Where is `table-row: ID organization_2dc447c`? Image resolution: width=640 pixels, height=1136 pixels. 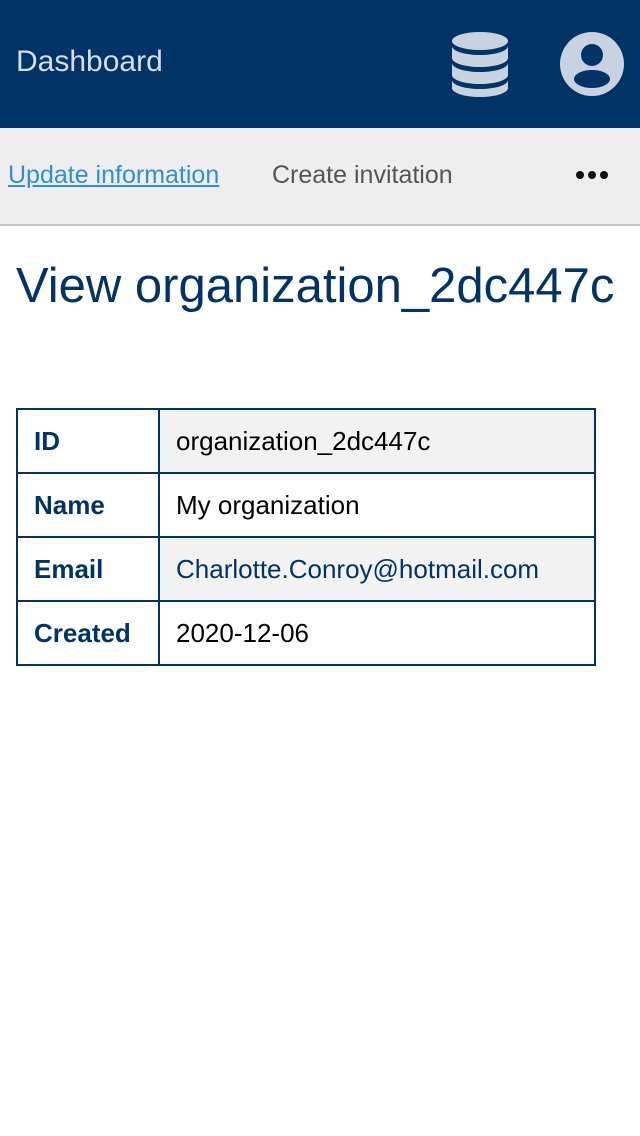 table-row: ID organization_2dc447c is located at coordinates (306, 441).